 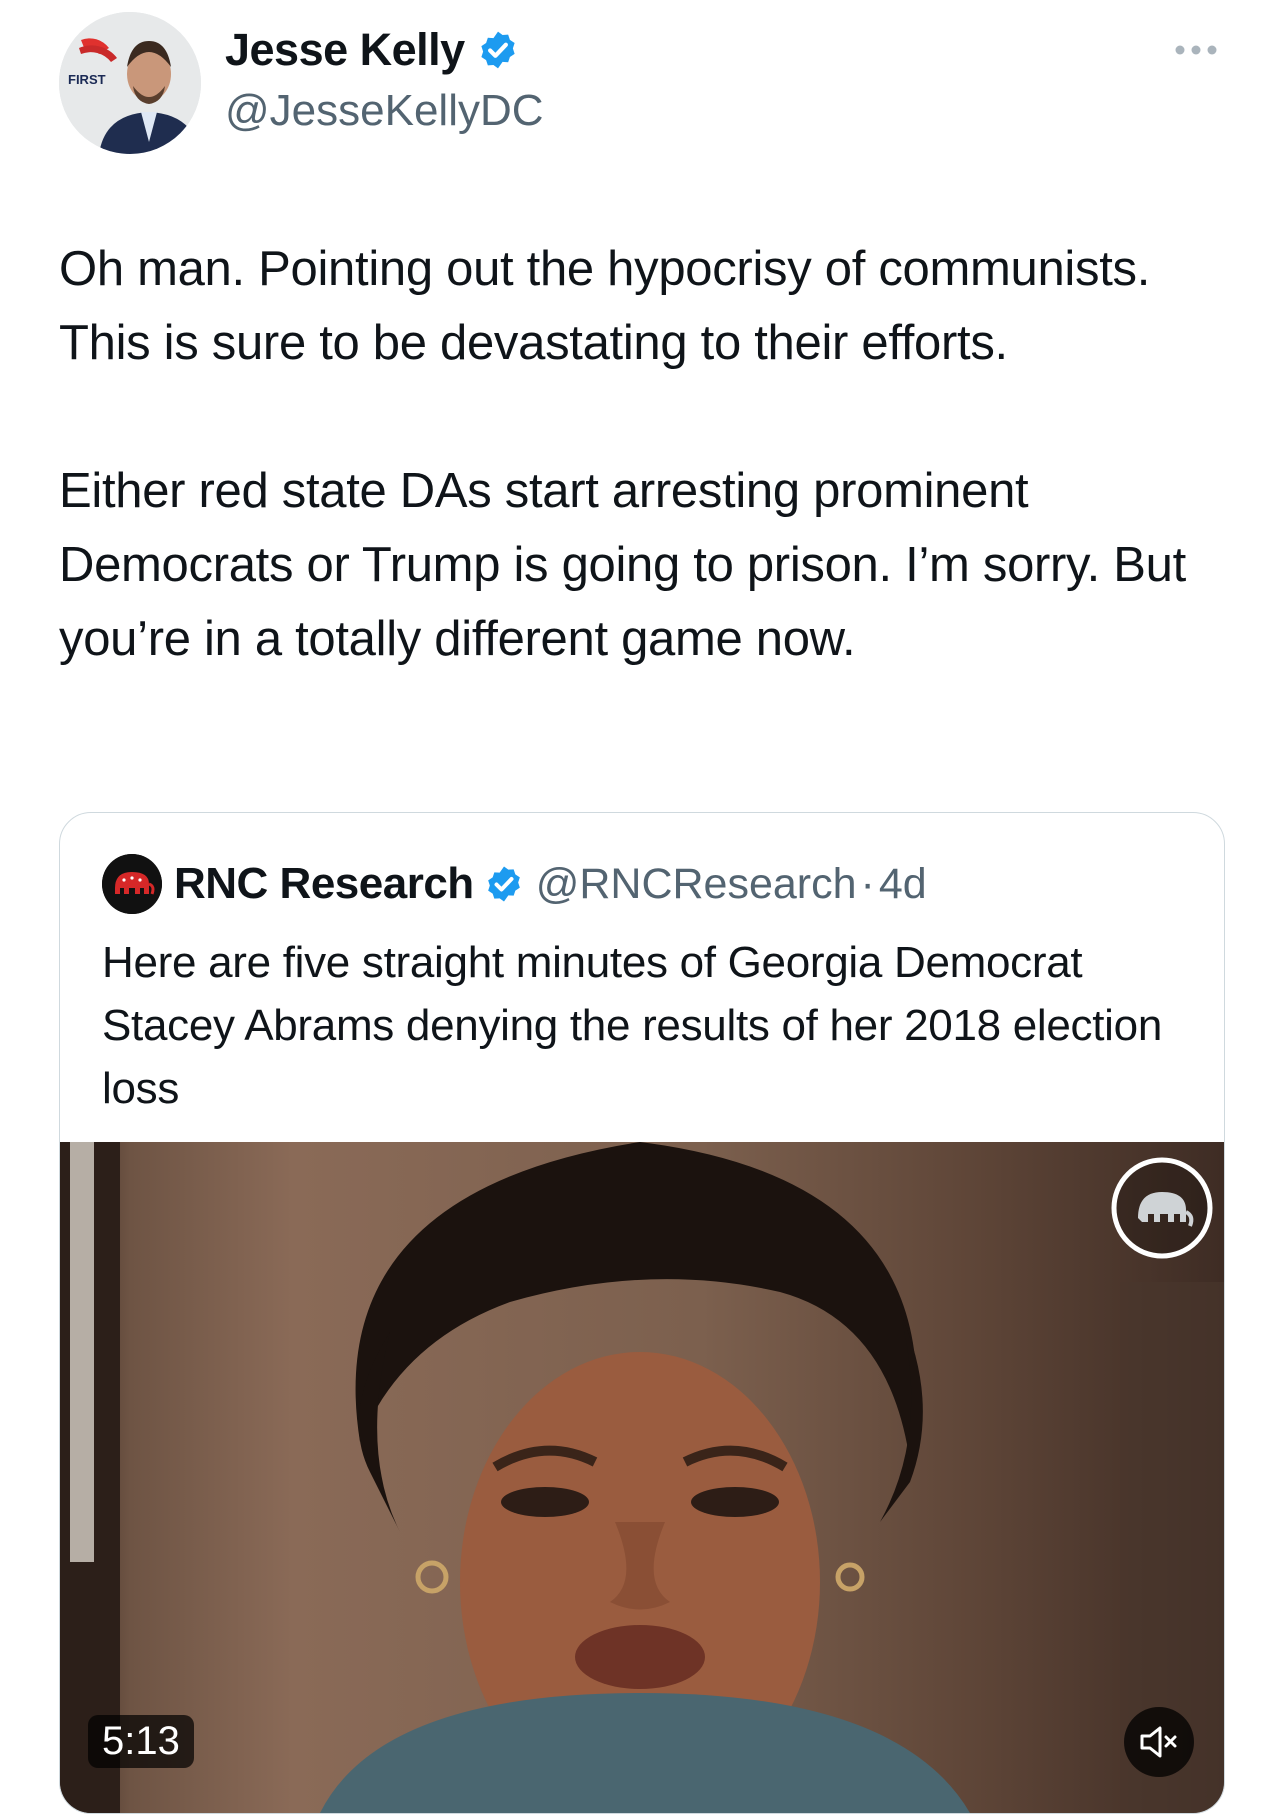 What do you see at coordinates (503, 884) in the screenshot?
I see `quoted-verified-badge-icon` at bounding box center [503, 884].